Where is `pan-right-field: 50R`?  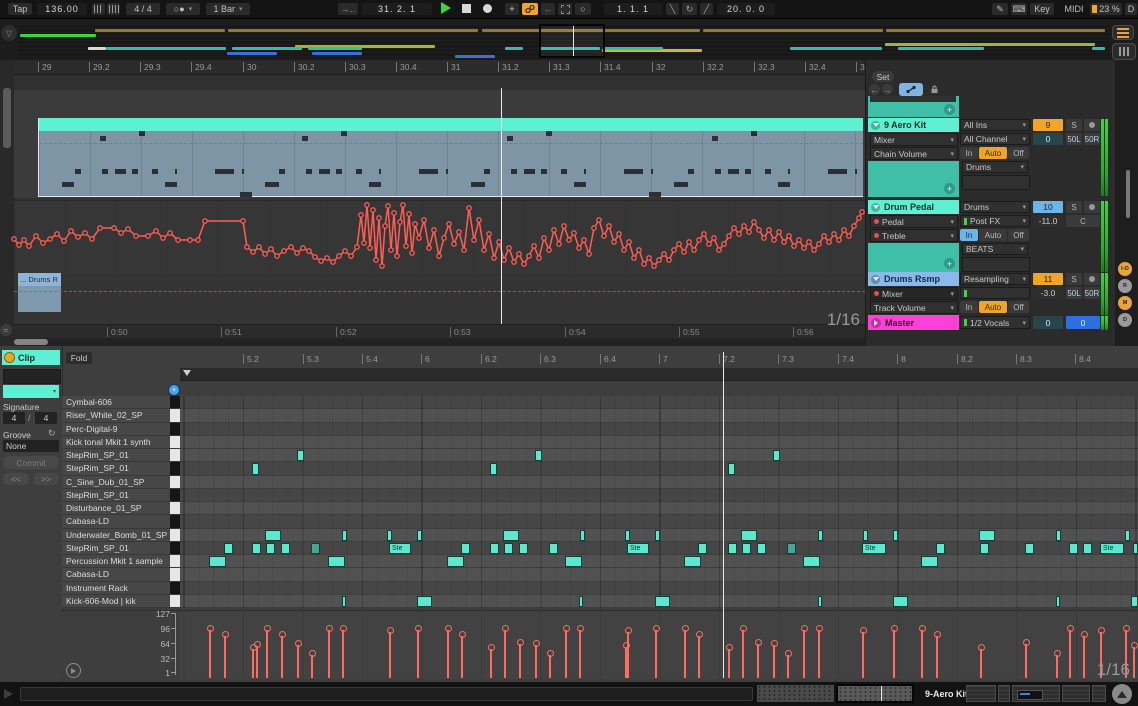 pan-right-field: 50R is located at coordinates (1092, 293).